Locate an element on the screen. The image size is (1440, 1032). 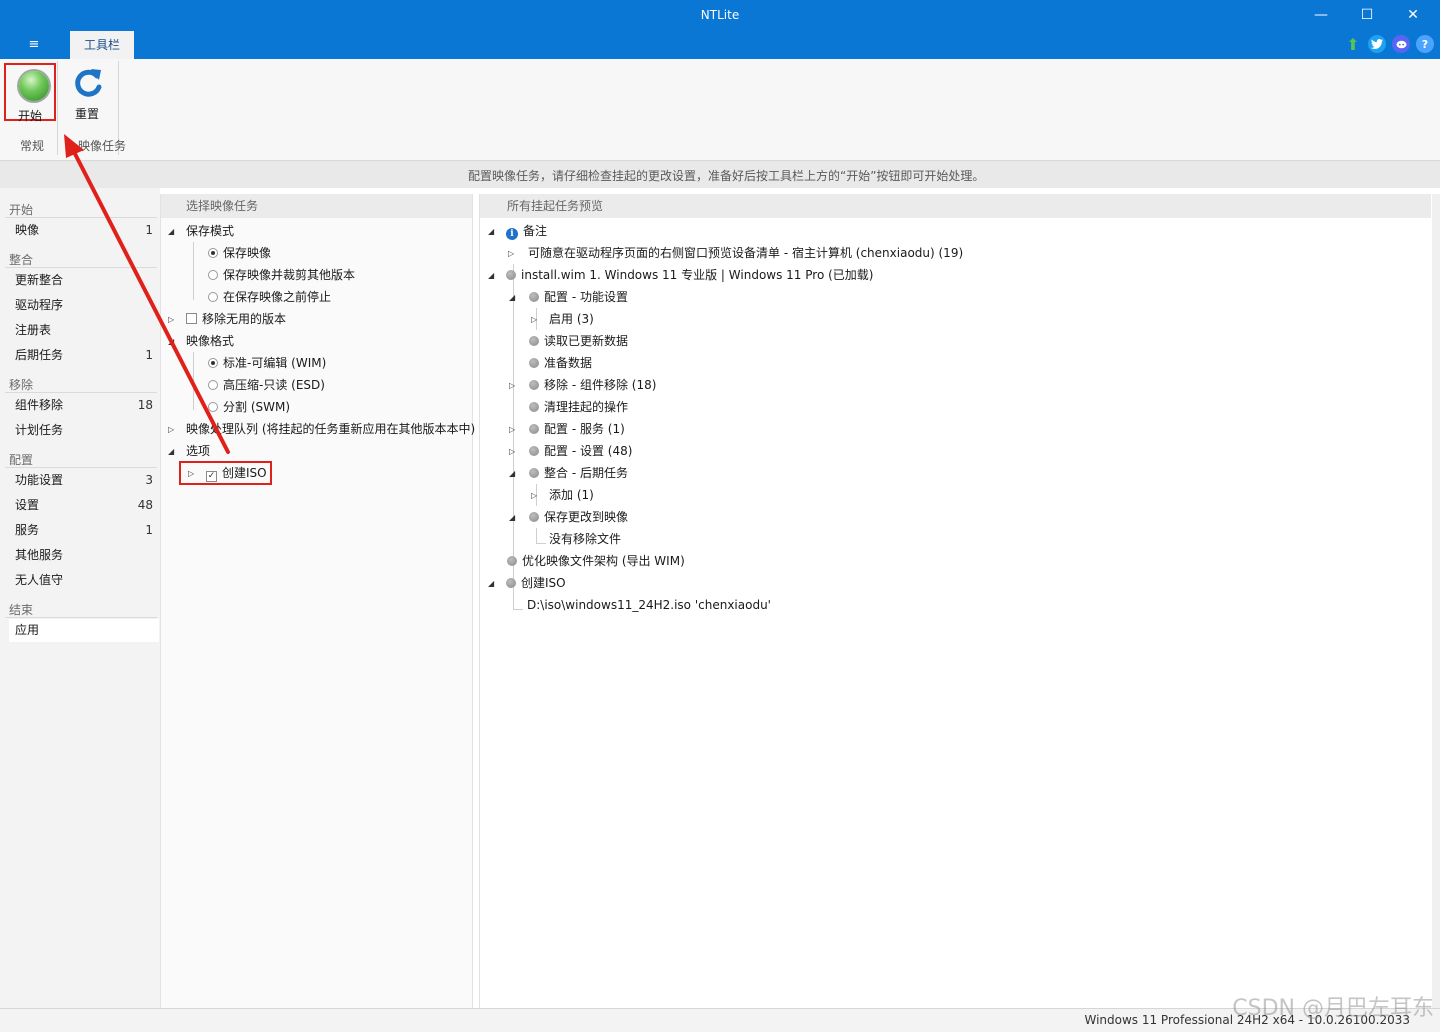
nav-item-scheduled-tasks: 计划任务 is located at coordinates (84, 430).